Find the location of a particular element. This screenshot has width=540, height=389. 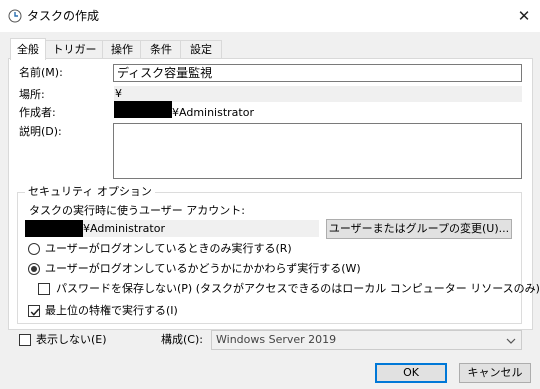

description-label: 説明(D): is located at coordinates (40, 131).